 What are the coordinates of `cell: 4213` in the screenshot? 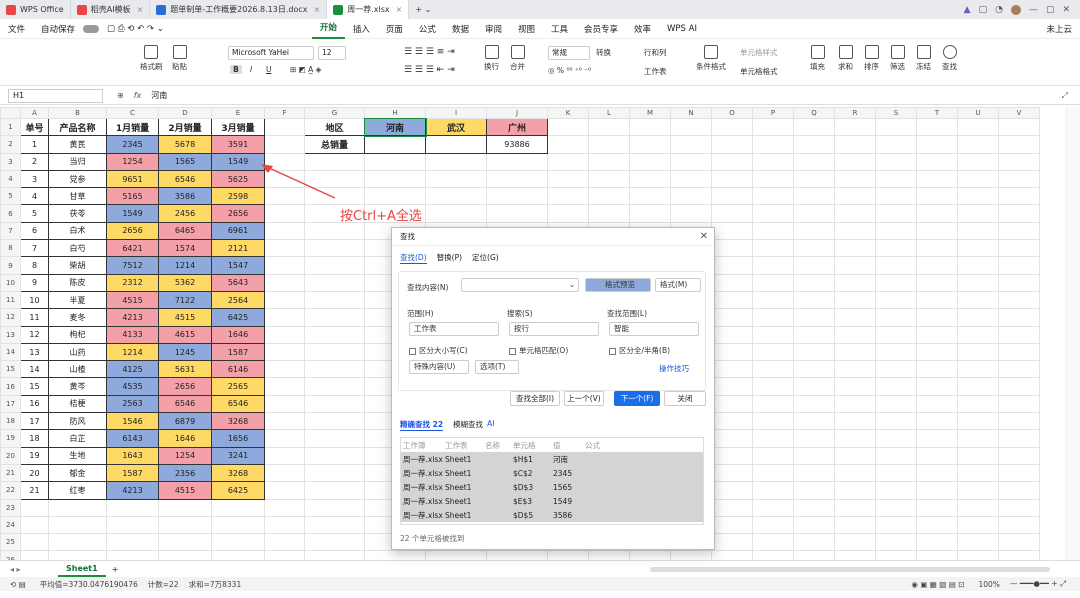 It's located at (132, 490).